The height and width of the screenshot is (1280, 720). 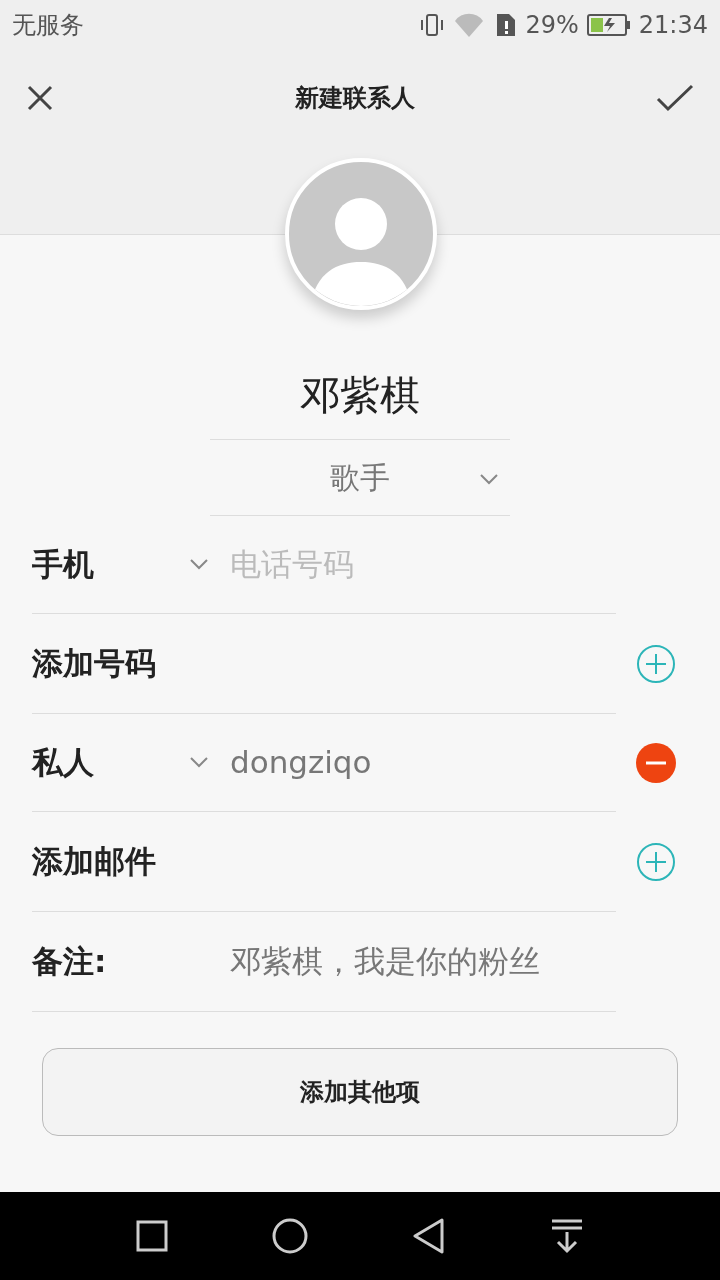 What do you see at coordinates (355, 98) in the screenshot?
I see `screen-title: 新建联系人` at bounding box center [355, 98].